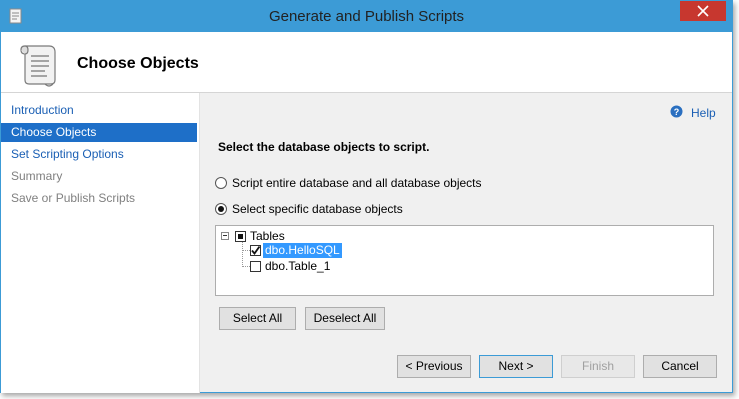 This screenshot has width=739, height=399. What do you see at coordinates (345, 318) in the screenshot?
I see `deselect-all-button: Deselect All` at bounding box center [345, 318].